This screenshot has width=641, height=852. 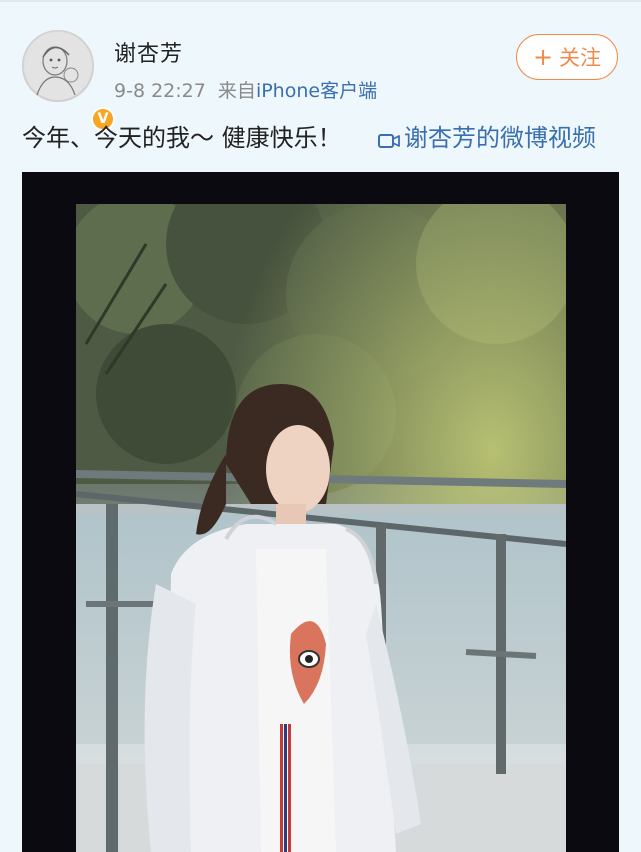 What do you see at coordinates (148, 52) in the screenshot?
I see `username: 谢杏芳` at bounding box center [148, 52].